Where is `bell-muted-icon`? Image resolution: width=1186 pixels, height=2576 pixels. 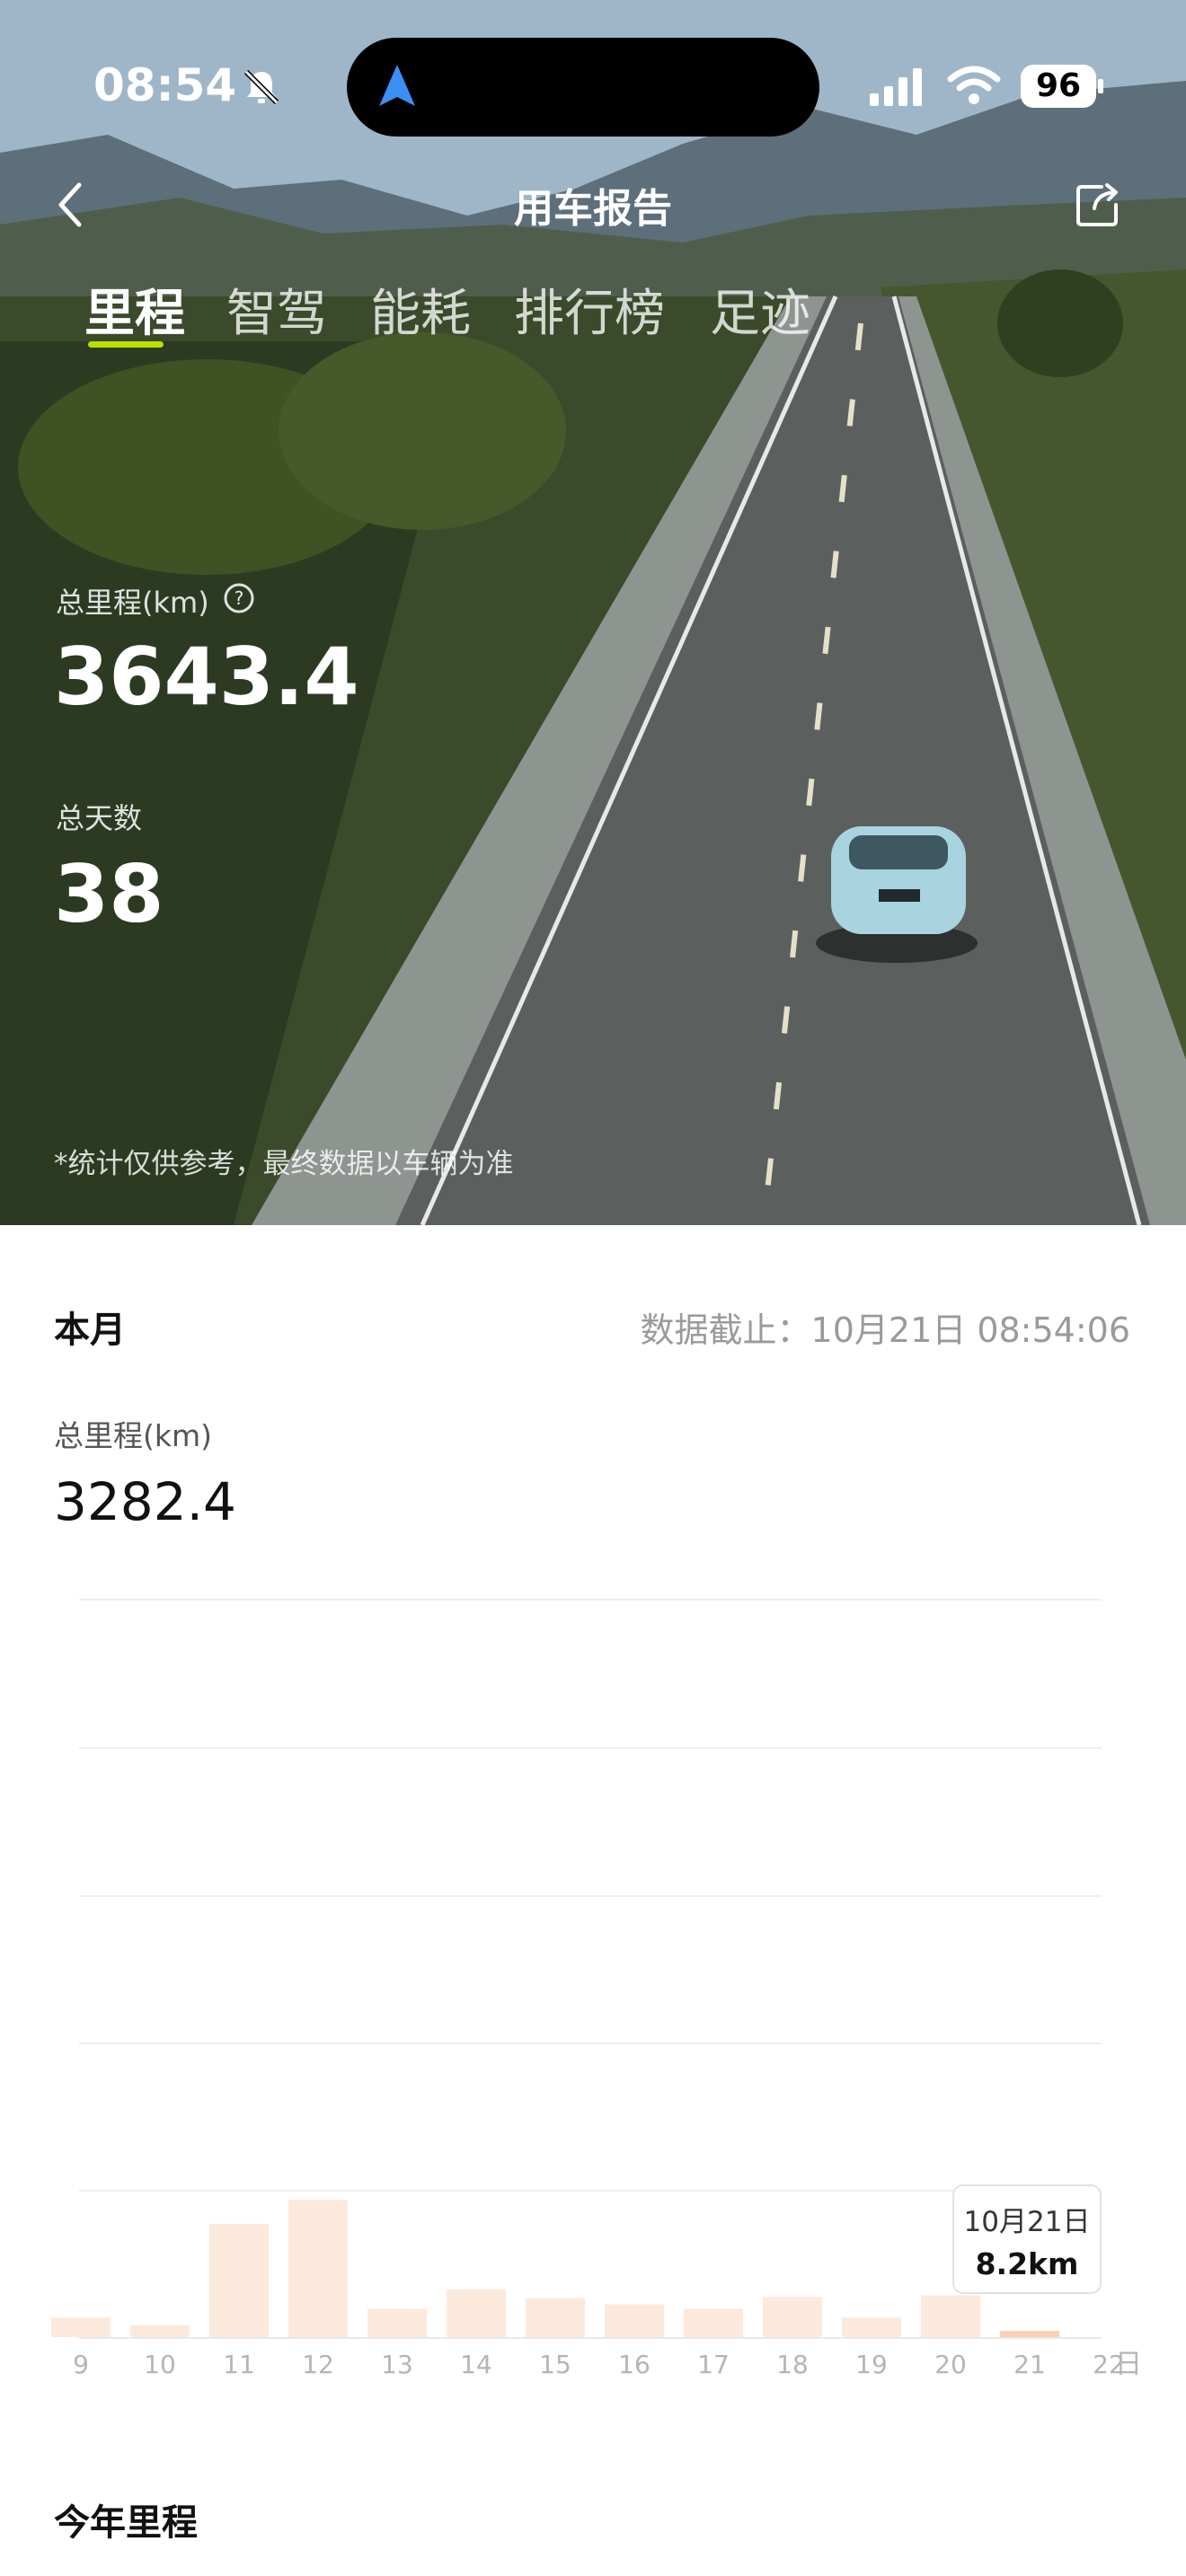
bell-muted-icon is located at coordinates (261, 87).